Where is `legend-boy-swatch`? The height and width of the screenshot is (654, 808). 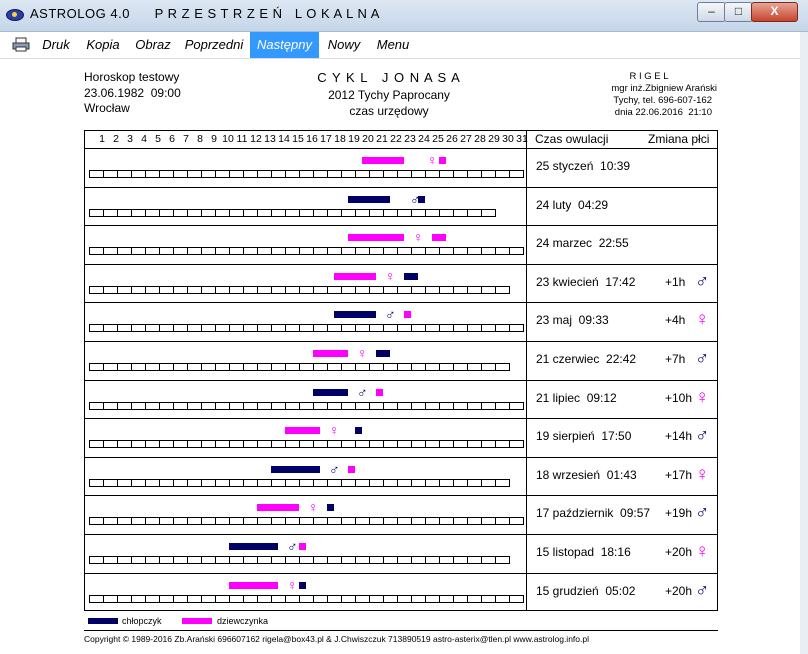
legend-boy-swatch is located at coordinates (103, 621).